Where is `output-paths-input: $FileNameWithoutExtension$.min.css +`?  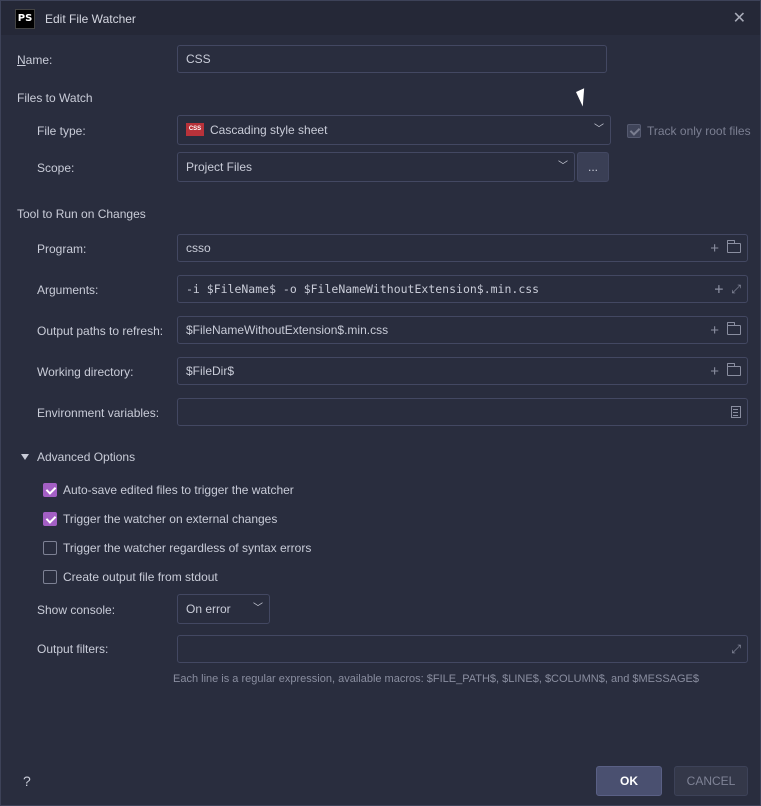
output-paths-input: $FileNameWithoutExtension$.min.css + is located at coordinates (462, 330).